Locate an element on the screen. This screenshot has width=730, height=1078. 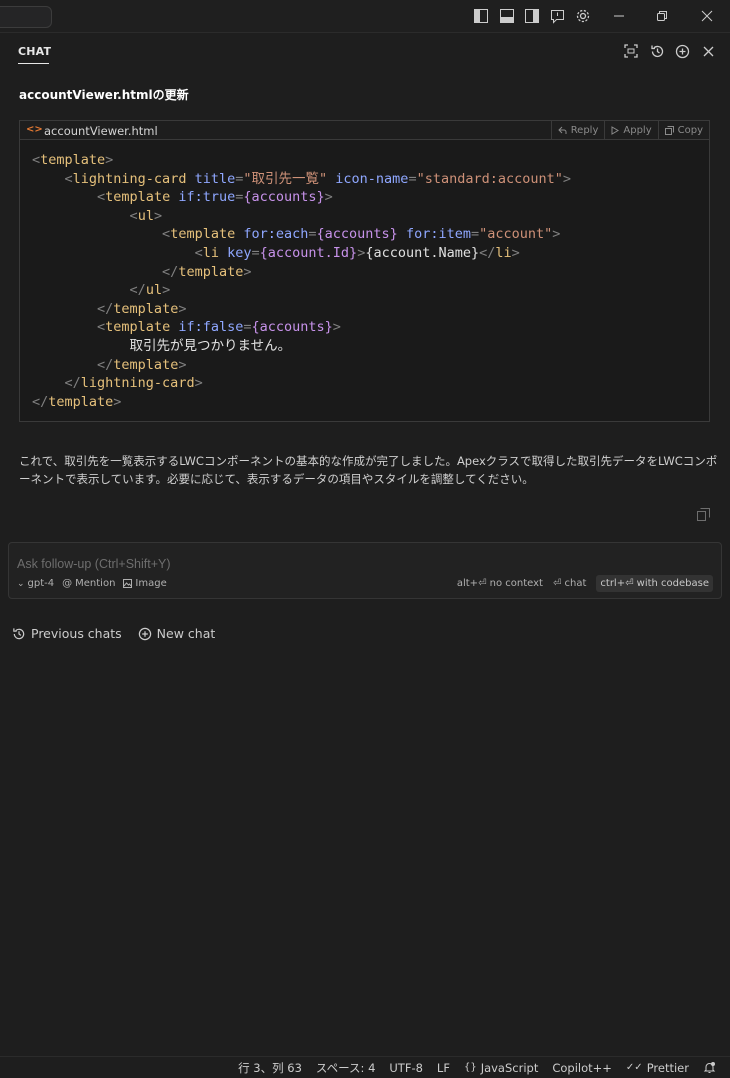
input-options: ⌄ gpt-4 @ Mention Image is located at coordinates (92, 583).